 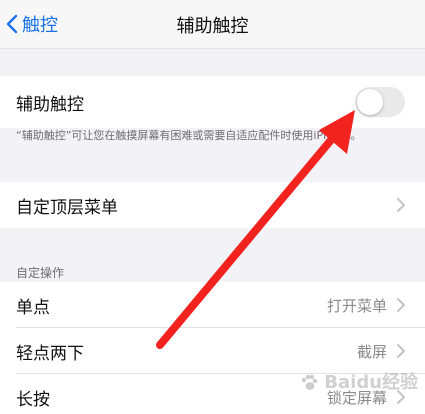 I want to click on customize-menu-group: 自定顶层菜单, so click(x=212, y=205).